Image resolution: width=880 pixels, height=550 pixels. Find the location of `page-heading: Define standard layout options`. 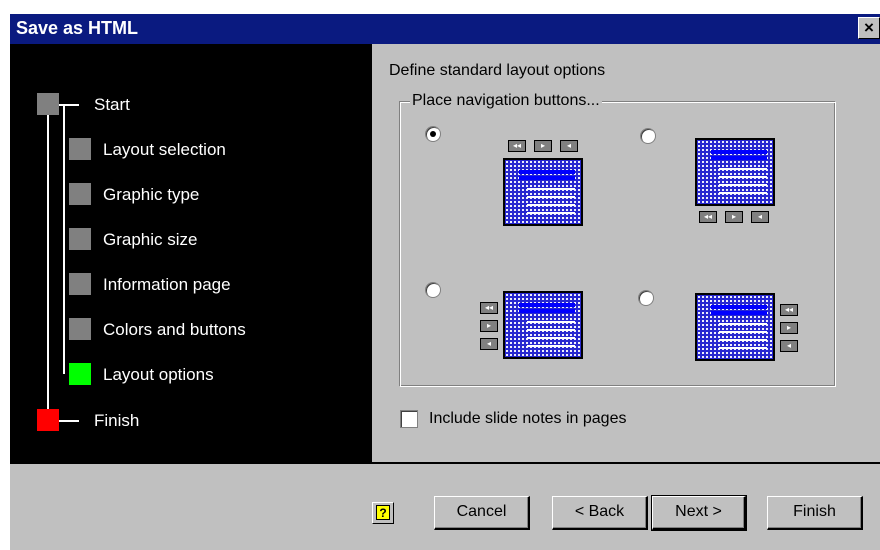

page-heading: Define standard layout options is located at coordinates (497, 70).